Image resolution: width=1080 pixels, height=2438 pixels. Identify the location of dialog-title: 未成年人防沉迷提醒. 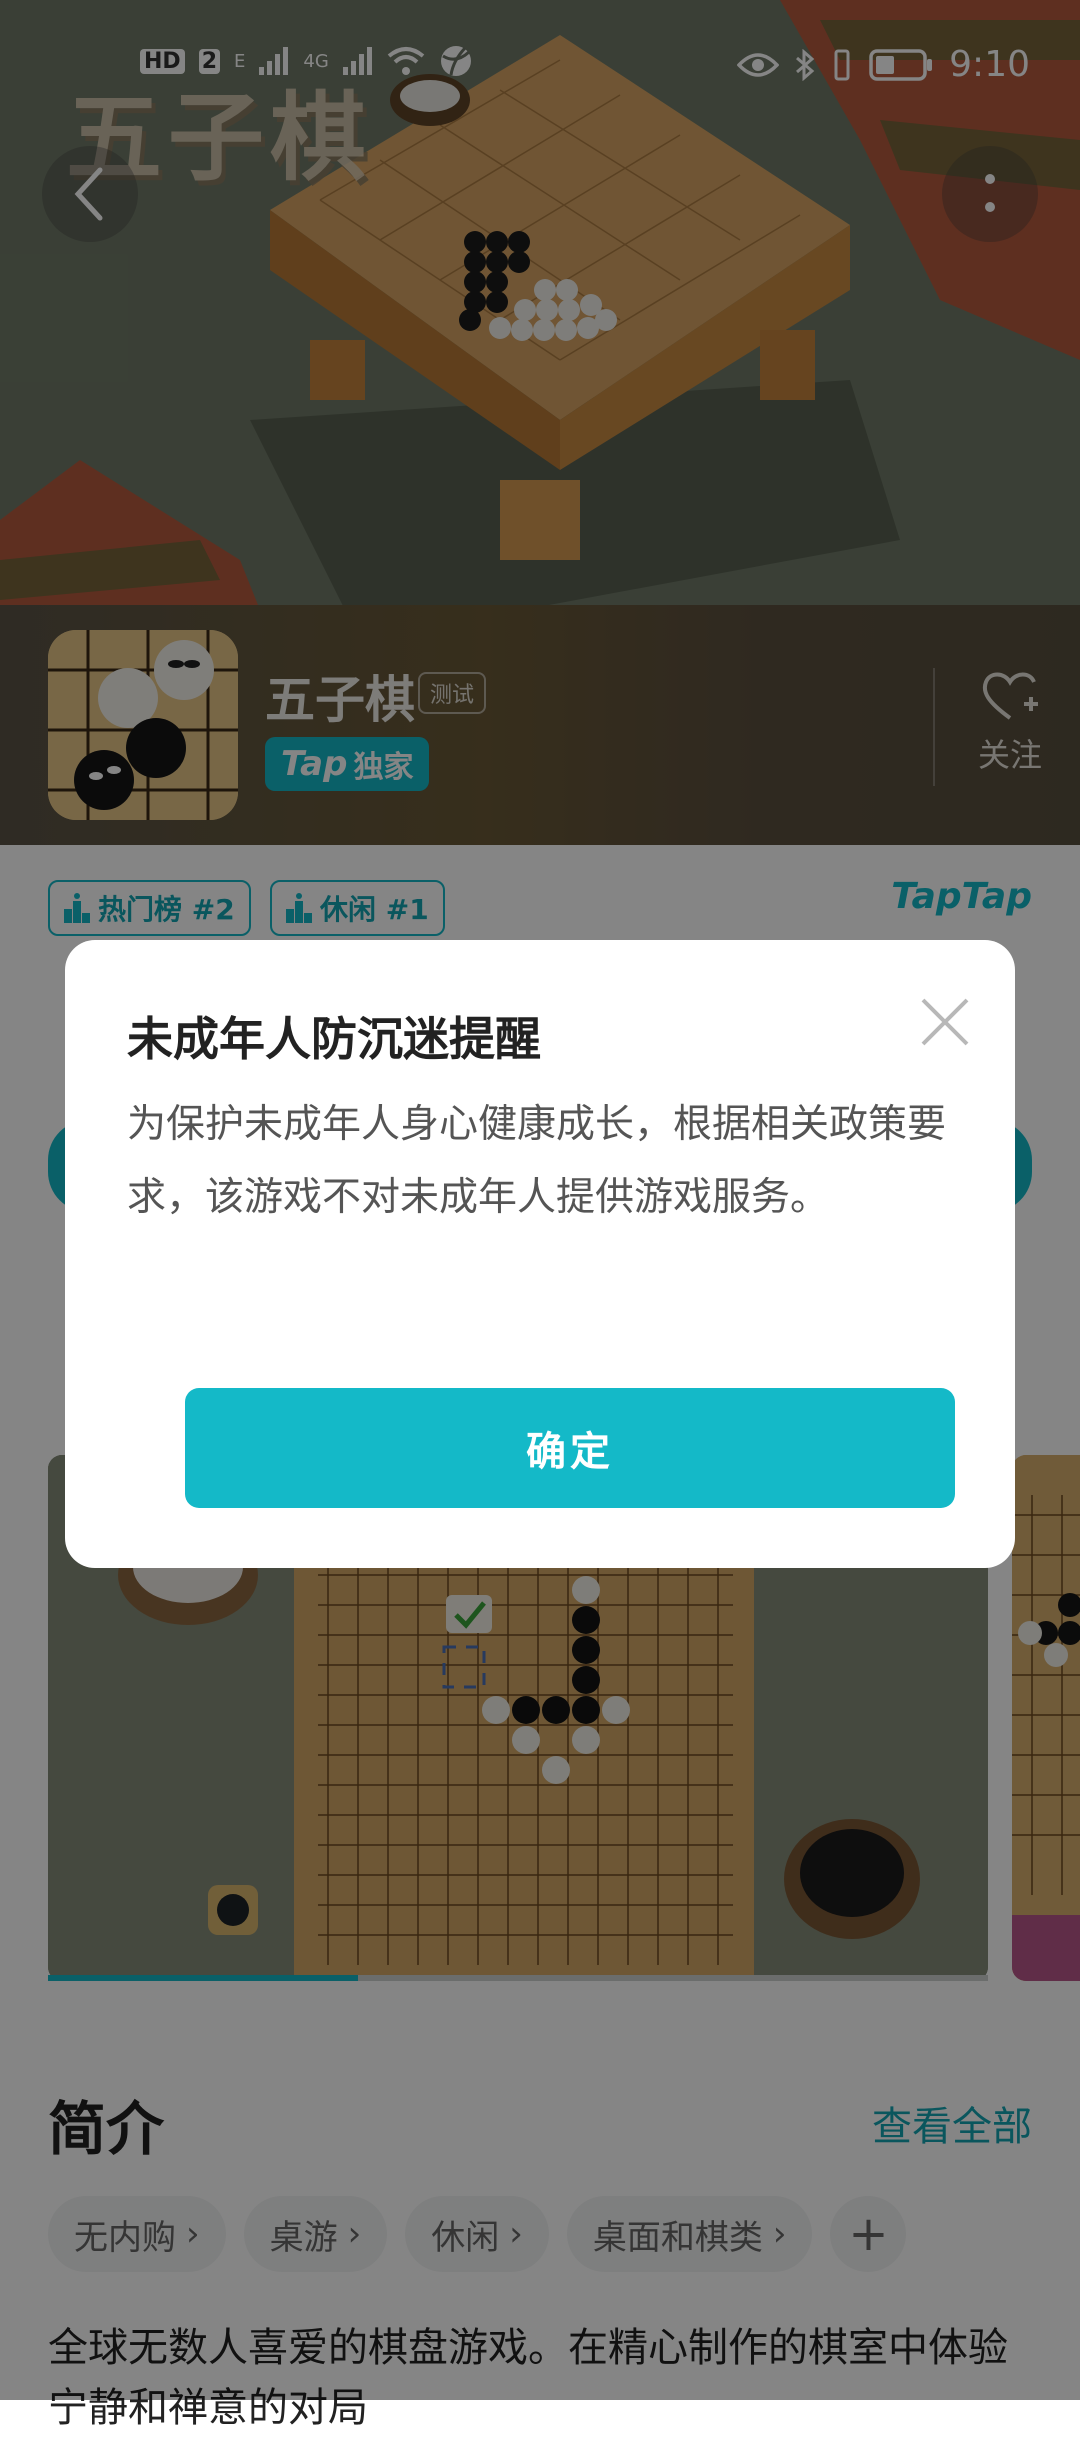
(334, 1039).